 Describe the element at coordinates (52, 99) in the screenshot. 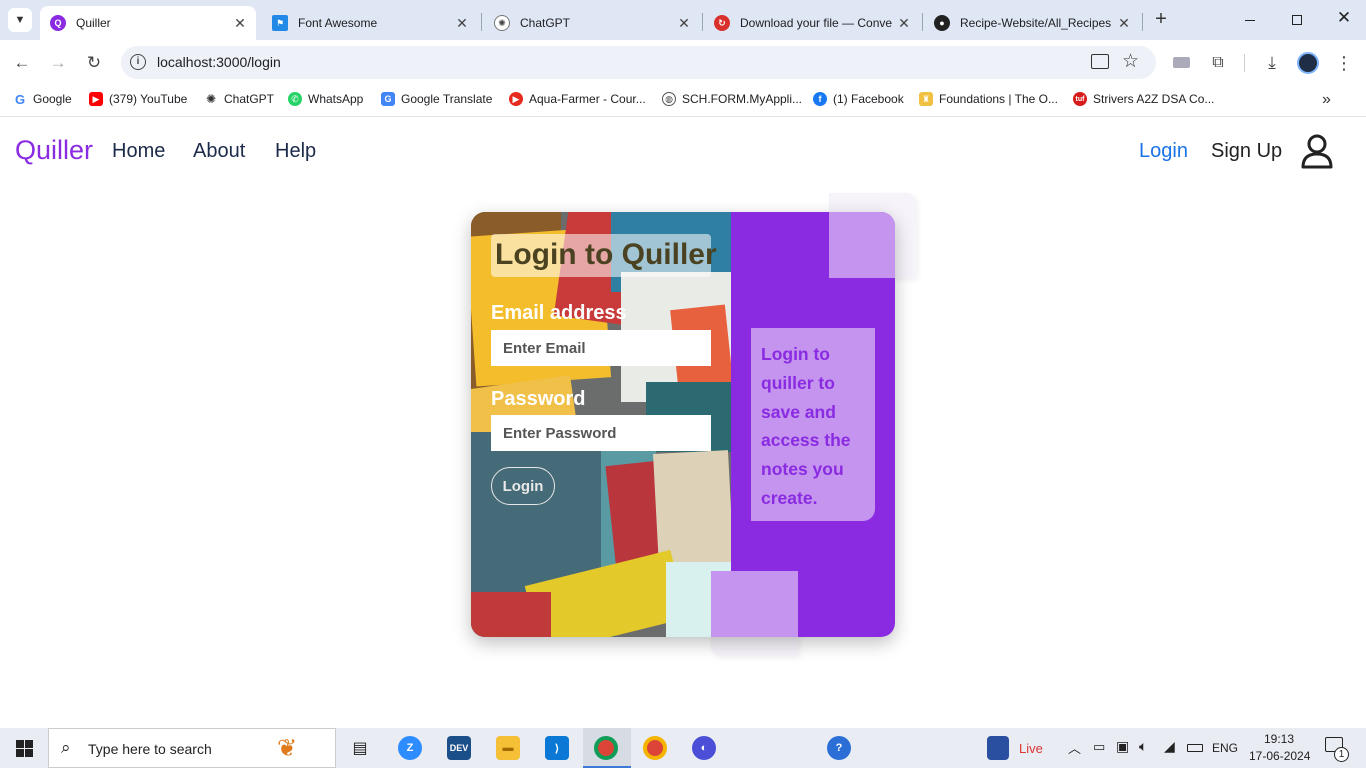

I see `bookmark-label: Google` at that location.